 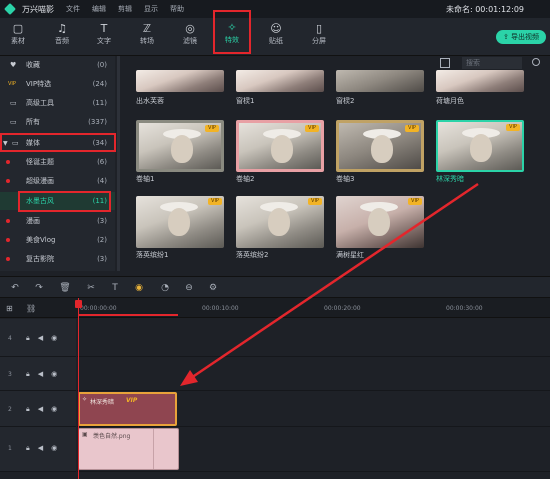 What do you see at coordinates (13, 122) in the screenshot?
I see `folder-icon: ▭` at bounding box center [13, 122].